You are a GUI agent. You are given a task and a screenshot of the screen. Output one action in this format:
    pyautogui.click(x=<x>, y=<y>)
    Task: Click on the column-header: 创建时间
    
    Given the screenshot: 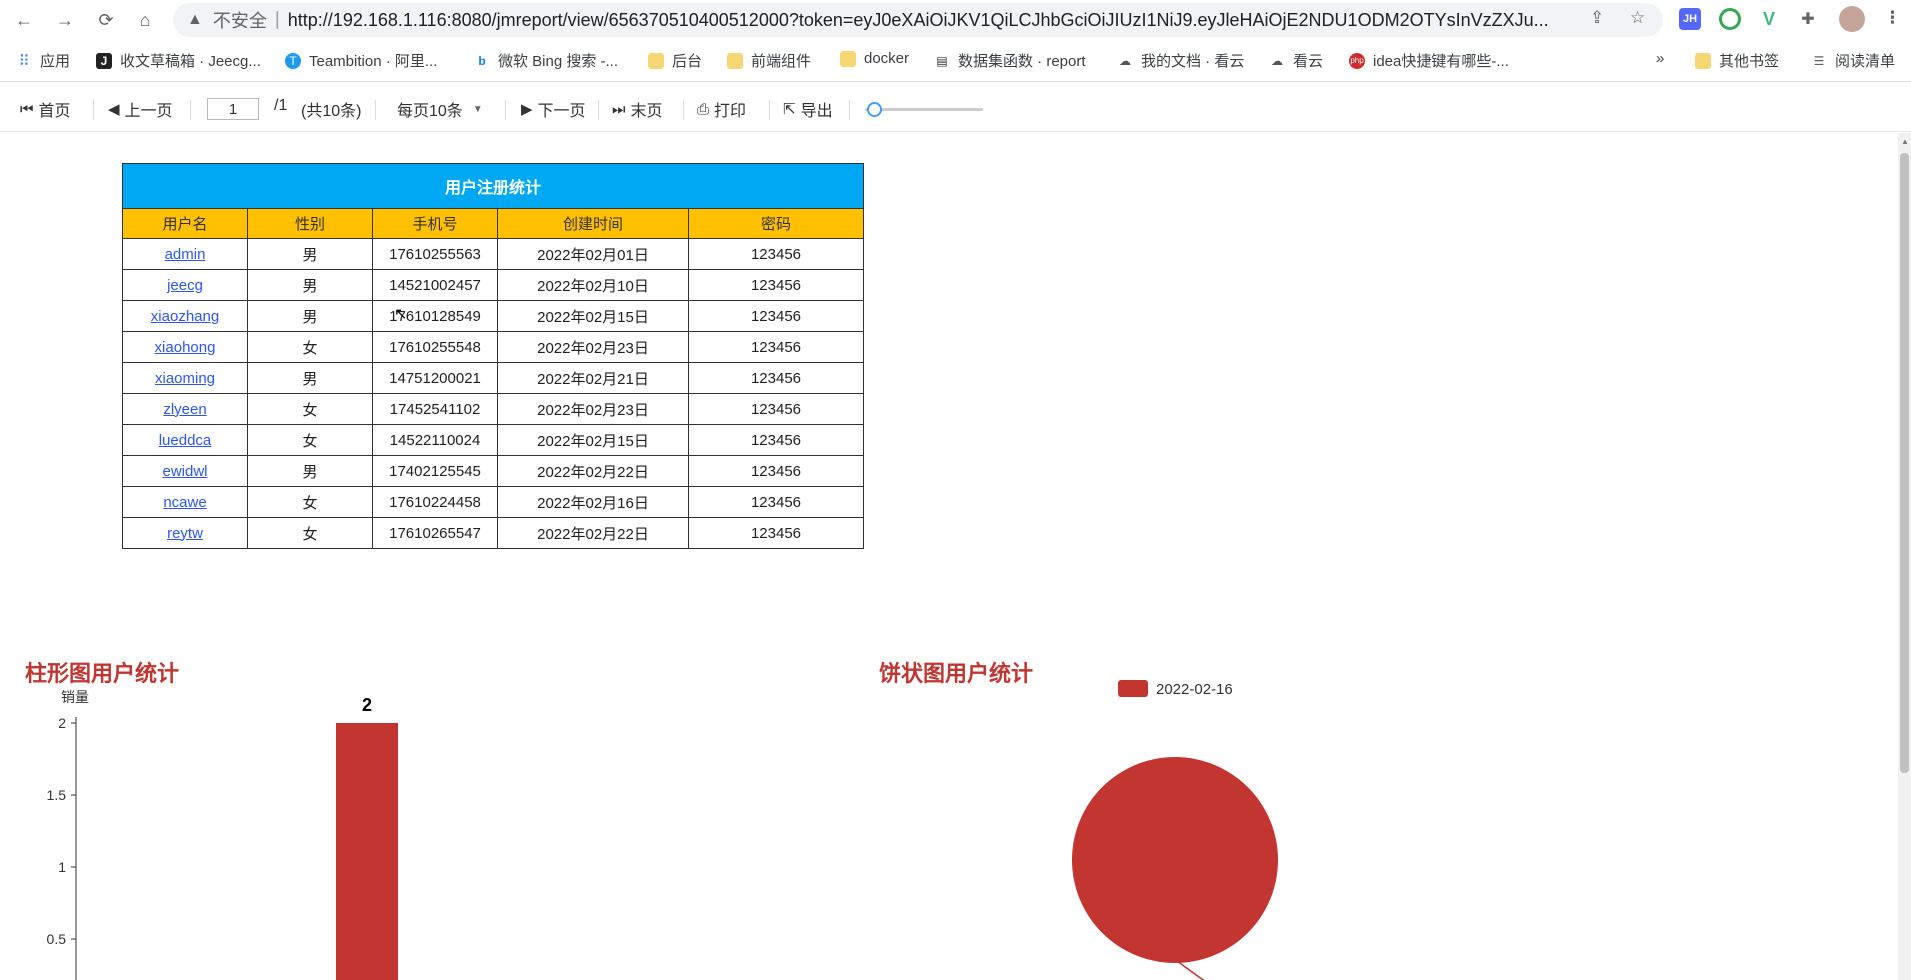 What is the action you would take?
    pyautogui.click(x=593, y=223)
    